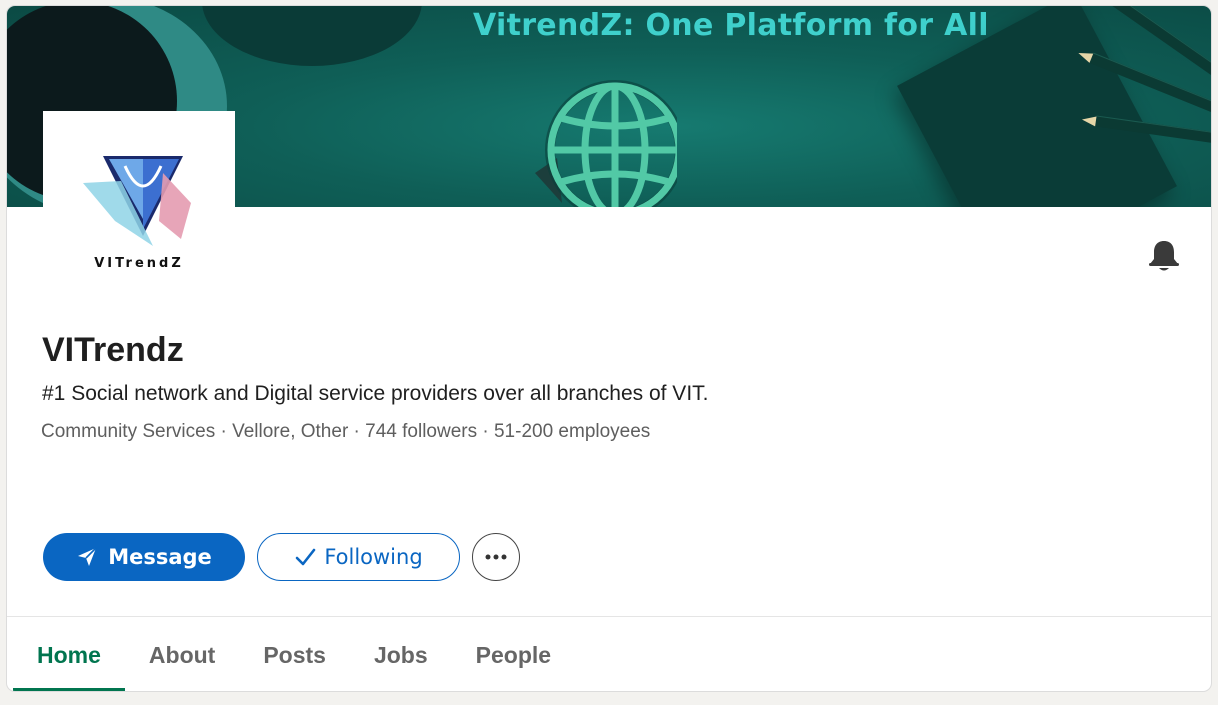 Image resolution: width=1218 pixels, height=705 pixels. What do you see at coordinates (294, 654) in the screenshot?
I see `tab-posts: Posts` at bounding box center [294, 654].